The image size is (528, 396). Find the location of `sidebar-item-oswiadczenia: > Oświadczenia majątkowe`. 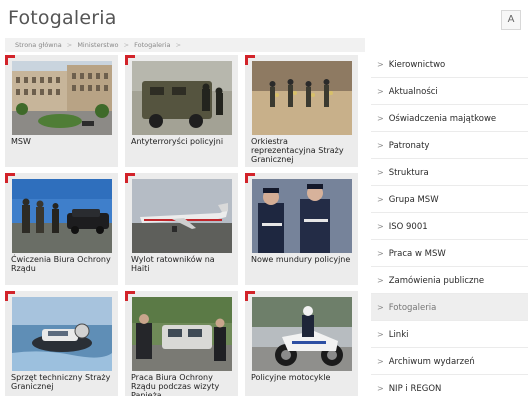

sidebar-item-oswiadczenia: > Oświadczenia majątkowe is located at coordinates (449, 118).